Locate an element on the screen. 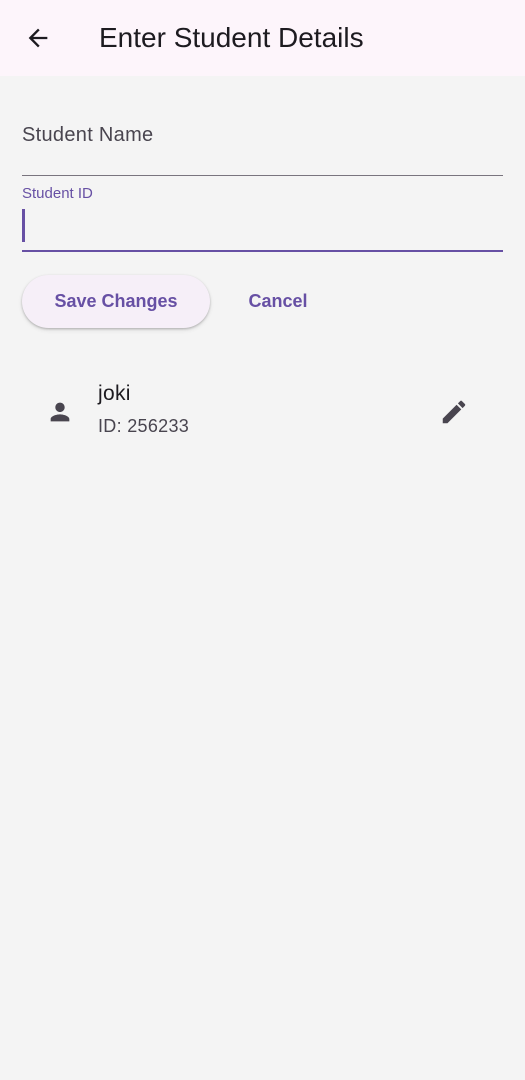  student-id-field: Student ID is located at coordinates (262, 217).